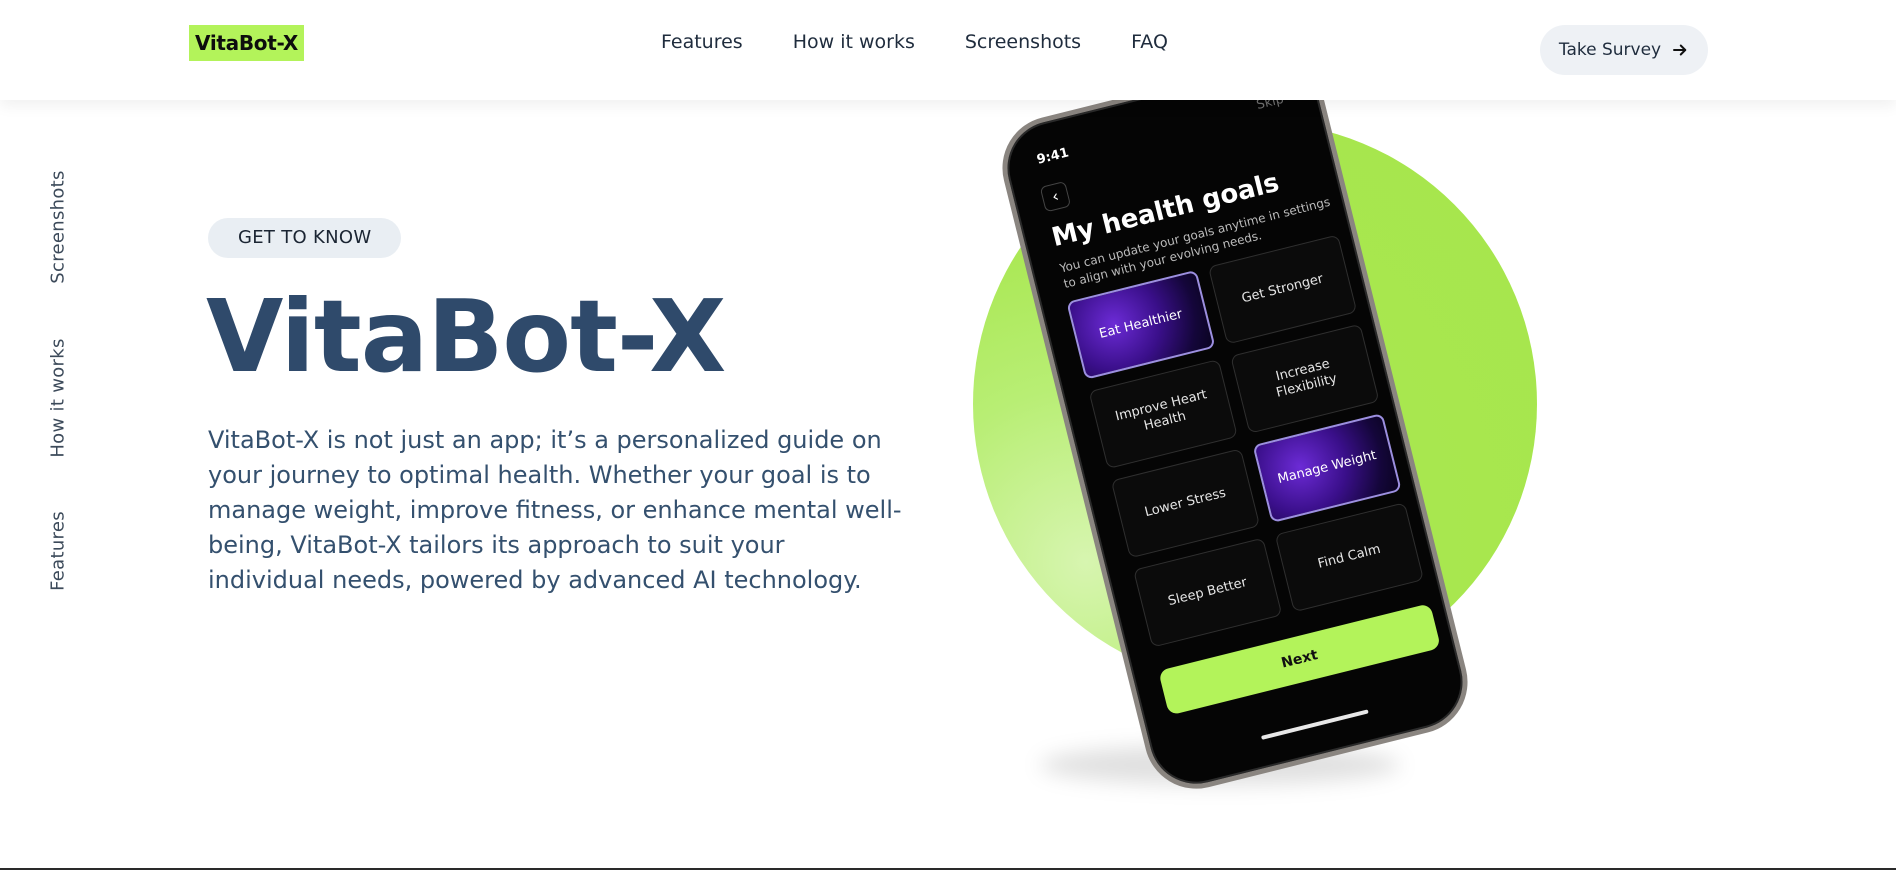  Describe the element at coordinates (1680, 50) in the screenshot. I see `arrow-right-icon` at that location.